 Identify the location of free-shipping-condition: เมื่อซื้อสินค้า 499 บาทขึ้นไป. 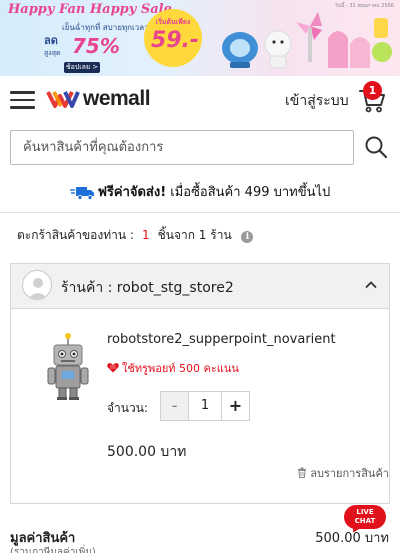
(248, 192).